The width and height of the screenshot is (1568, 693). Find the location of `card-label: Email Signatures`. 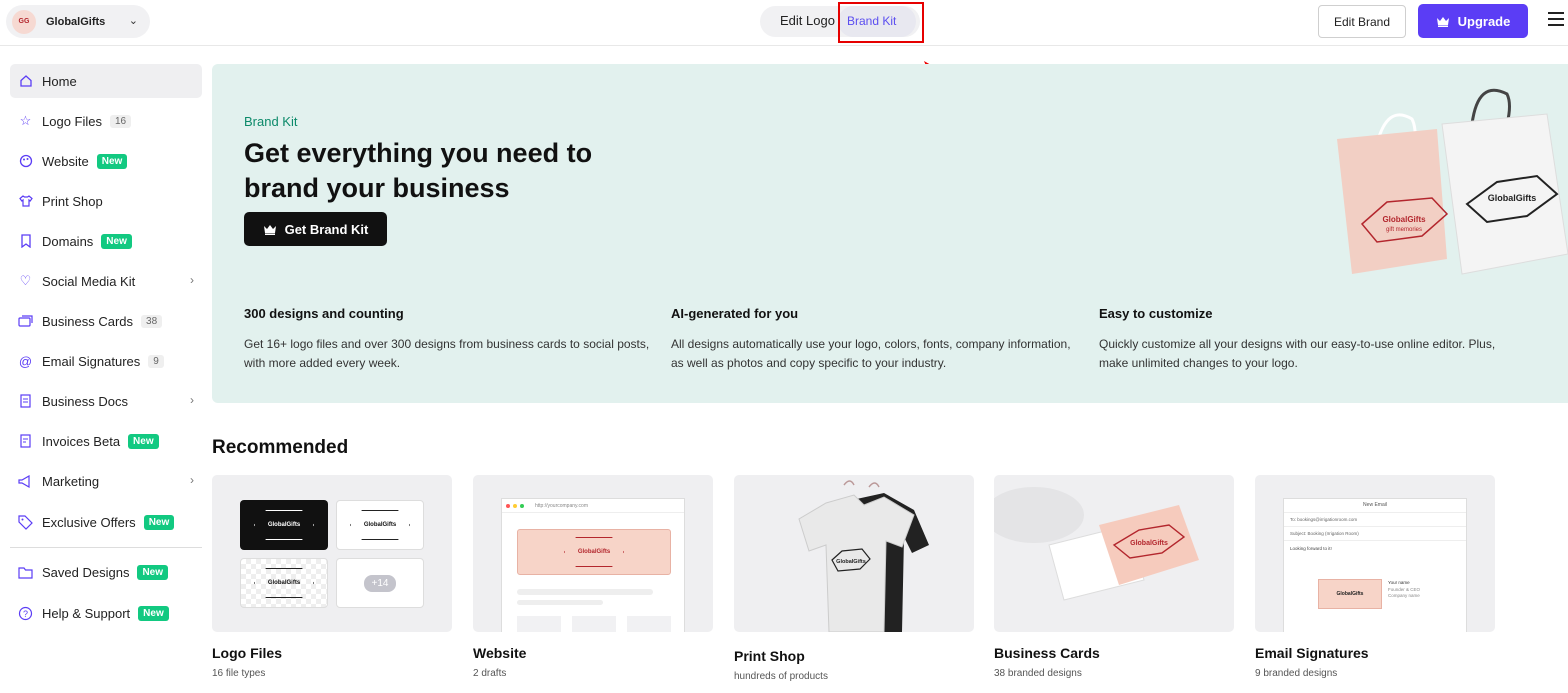

card-label: Email Signatures is located at coordinates (1312, 653).